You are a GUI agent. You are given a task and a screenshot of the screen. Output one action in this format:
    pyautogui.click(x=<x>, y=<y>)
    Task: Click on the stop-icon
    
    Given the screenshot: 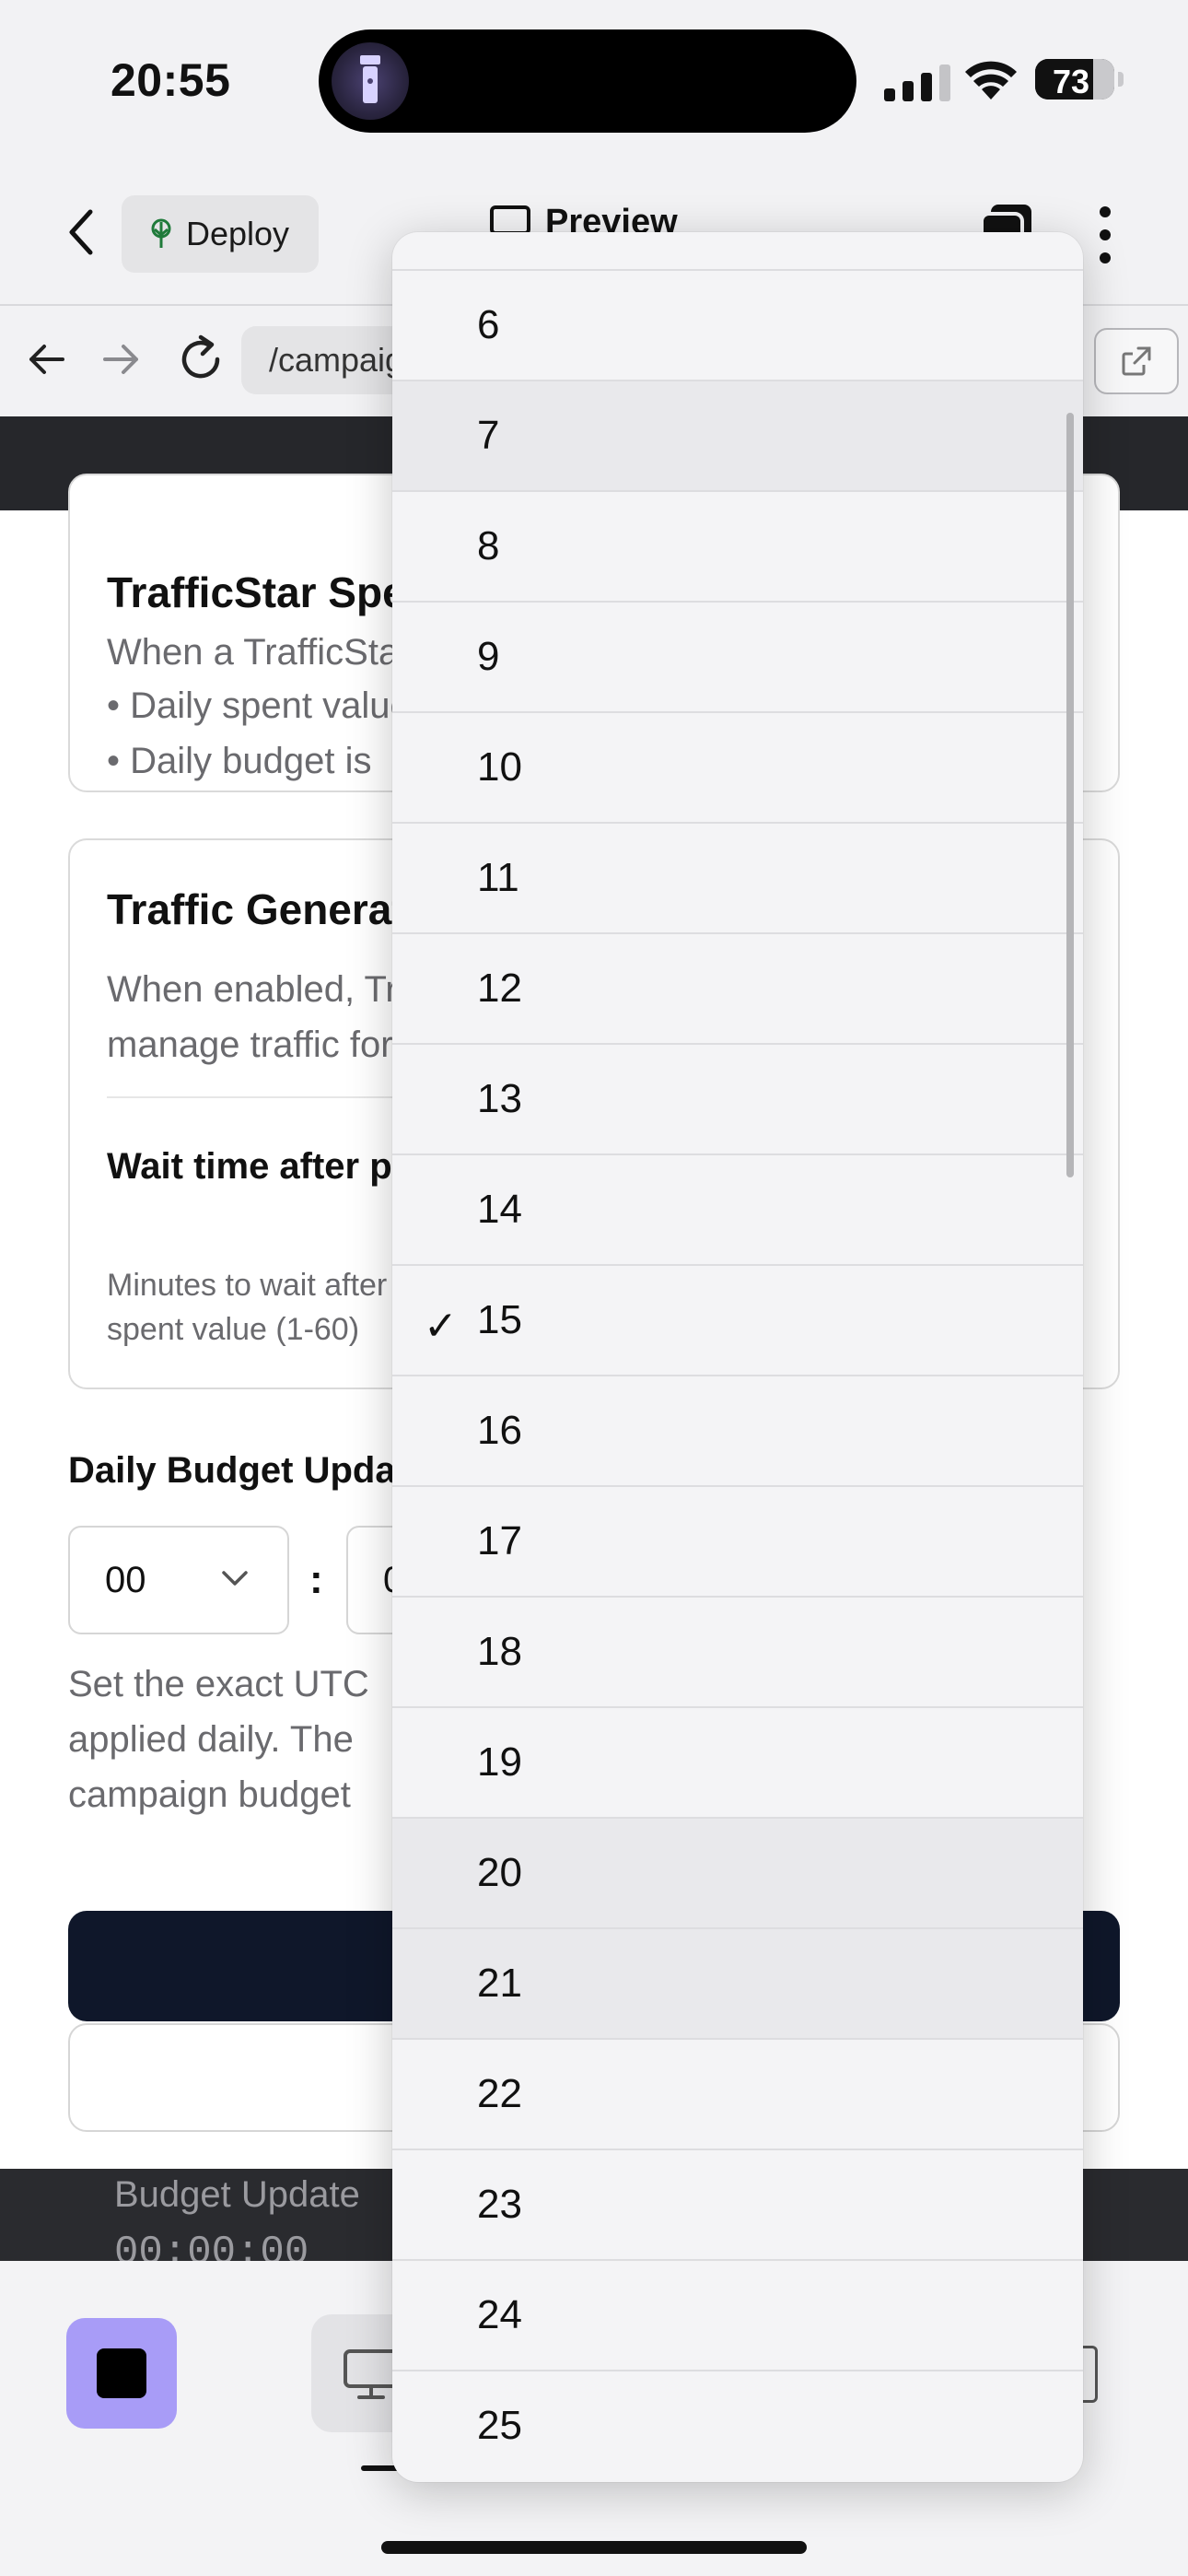 What is the action you would take?
    pyautogui.click(x=121, y=2373)
    